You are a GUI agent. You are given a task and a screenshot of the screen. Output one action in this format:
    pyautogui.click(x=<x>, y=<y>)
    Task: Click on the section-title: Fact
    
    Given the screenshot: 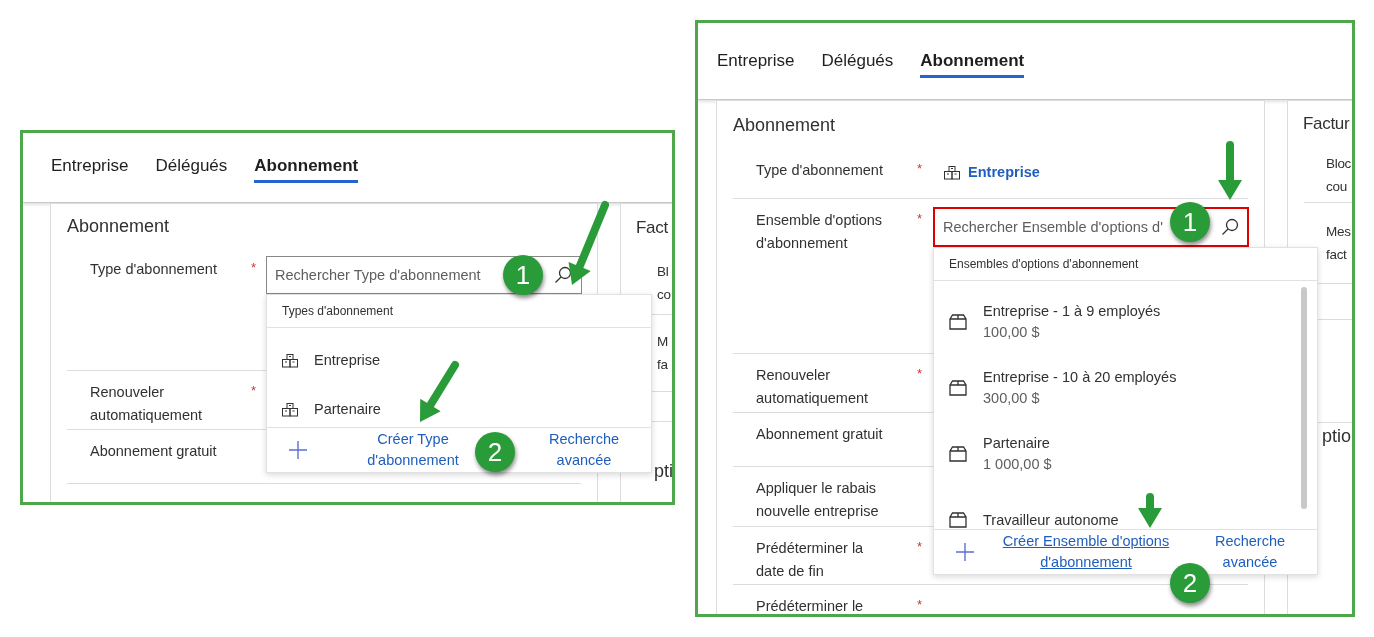 What is the action you would take?
    pyautogui.click(x=652, y=228)
    